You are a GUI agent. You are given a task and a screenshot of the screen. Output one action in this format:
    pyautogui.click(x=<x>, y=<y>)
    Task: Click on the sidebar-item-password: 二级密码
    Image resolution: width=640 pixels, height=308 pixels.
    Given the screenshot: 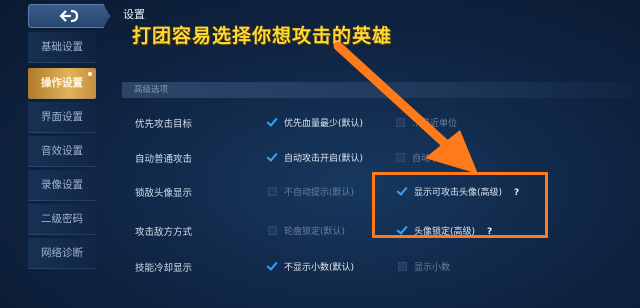 What is the action you would take?
    pyautogui.click(x=62, y=219)
    